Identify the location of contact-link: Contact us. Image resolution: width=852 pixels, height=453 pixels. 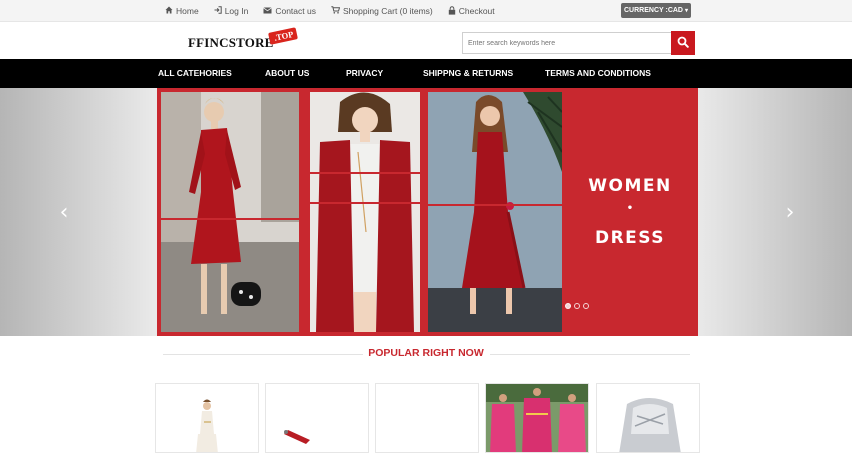
(289, 11).